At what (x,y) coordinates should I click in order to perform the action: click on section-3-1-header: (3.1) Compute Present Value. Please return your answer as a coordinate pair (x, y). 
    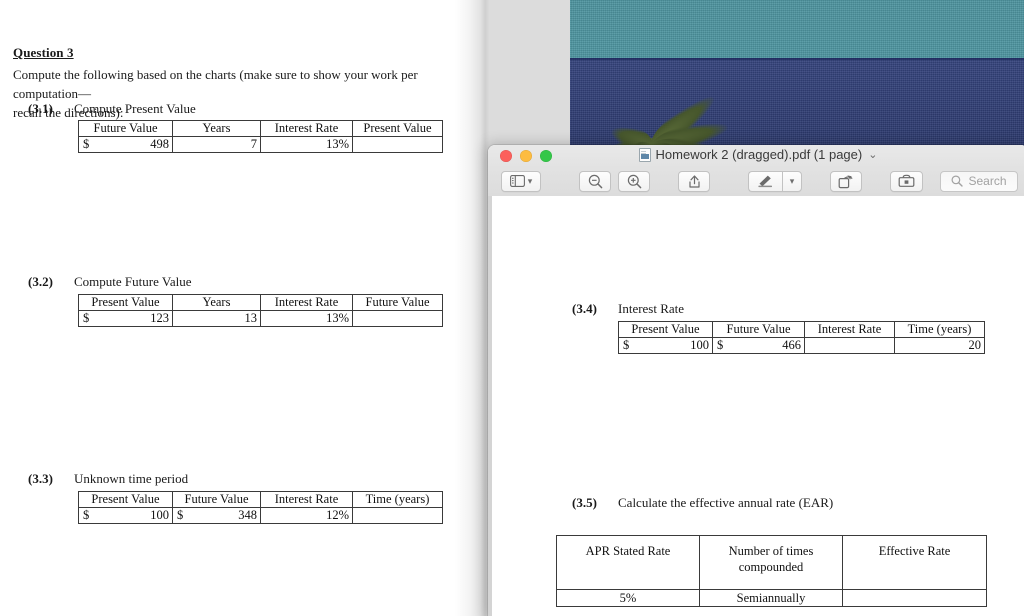
    Looking at the image, I should click on (112, 109).